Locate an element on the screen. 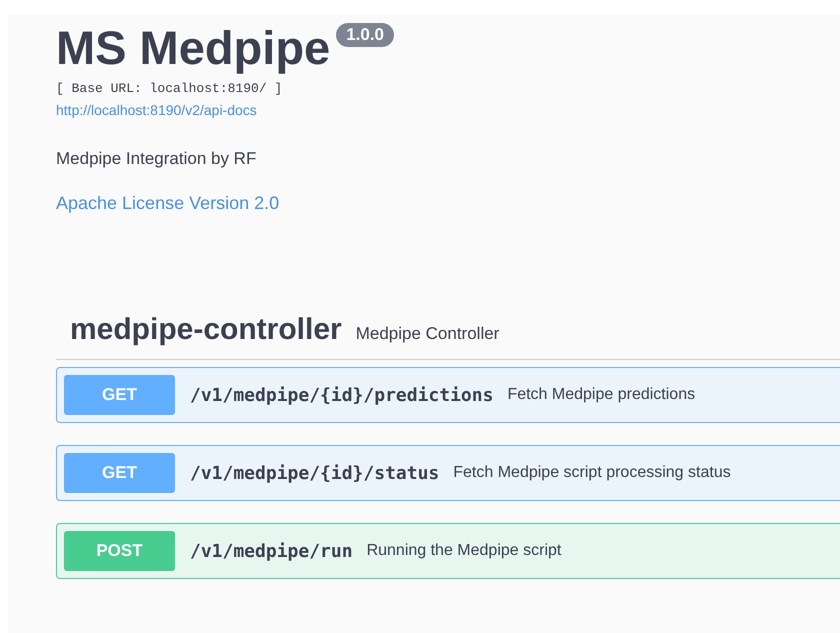  endpoint-summary: Fetch Medpipe script processing status is located at coordinates (592, 473).